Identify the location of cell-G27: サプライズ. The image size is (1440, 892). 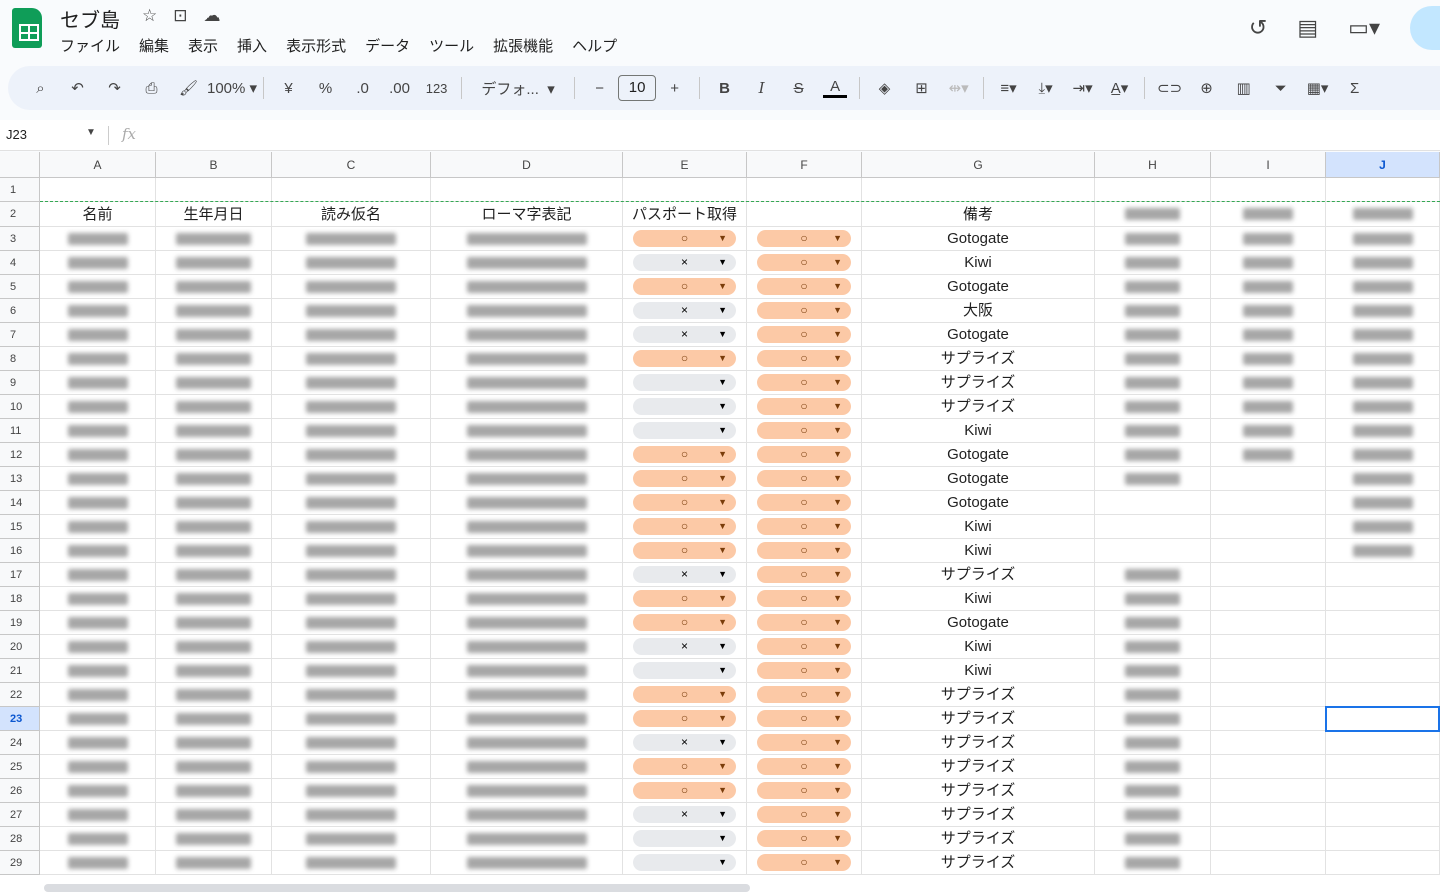
(978, 815).